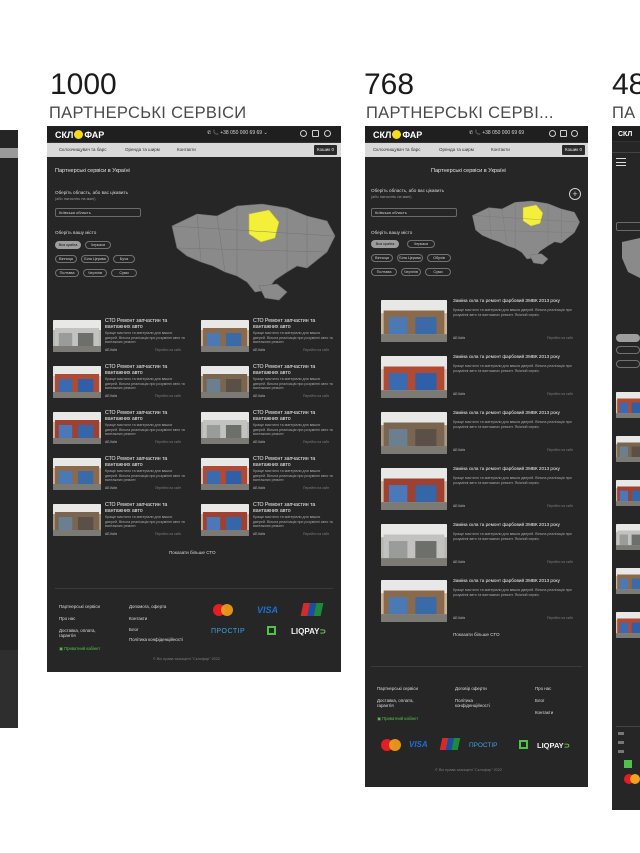 This screenshot has width=640, height=853. I want to click on user-icon, so click(327, 133).